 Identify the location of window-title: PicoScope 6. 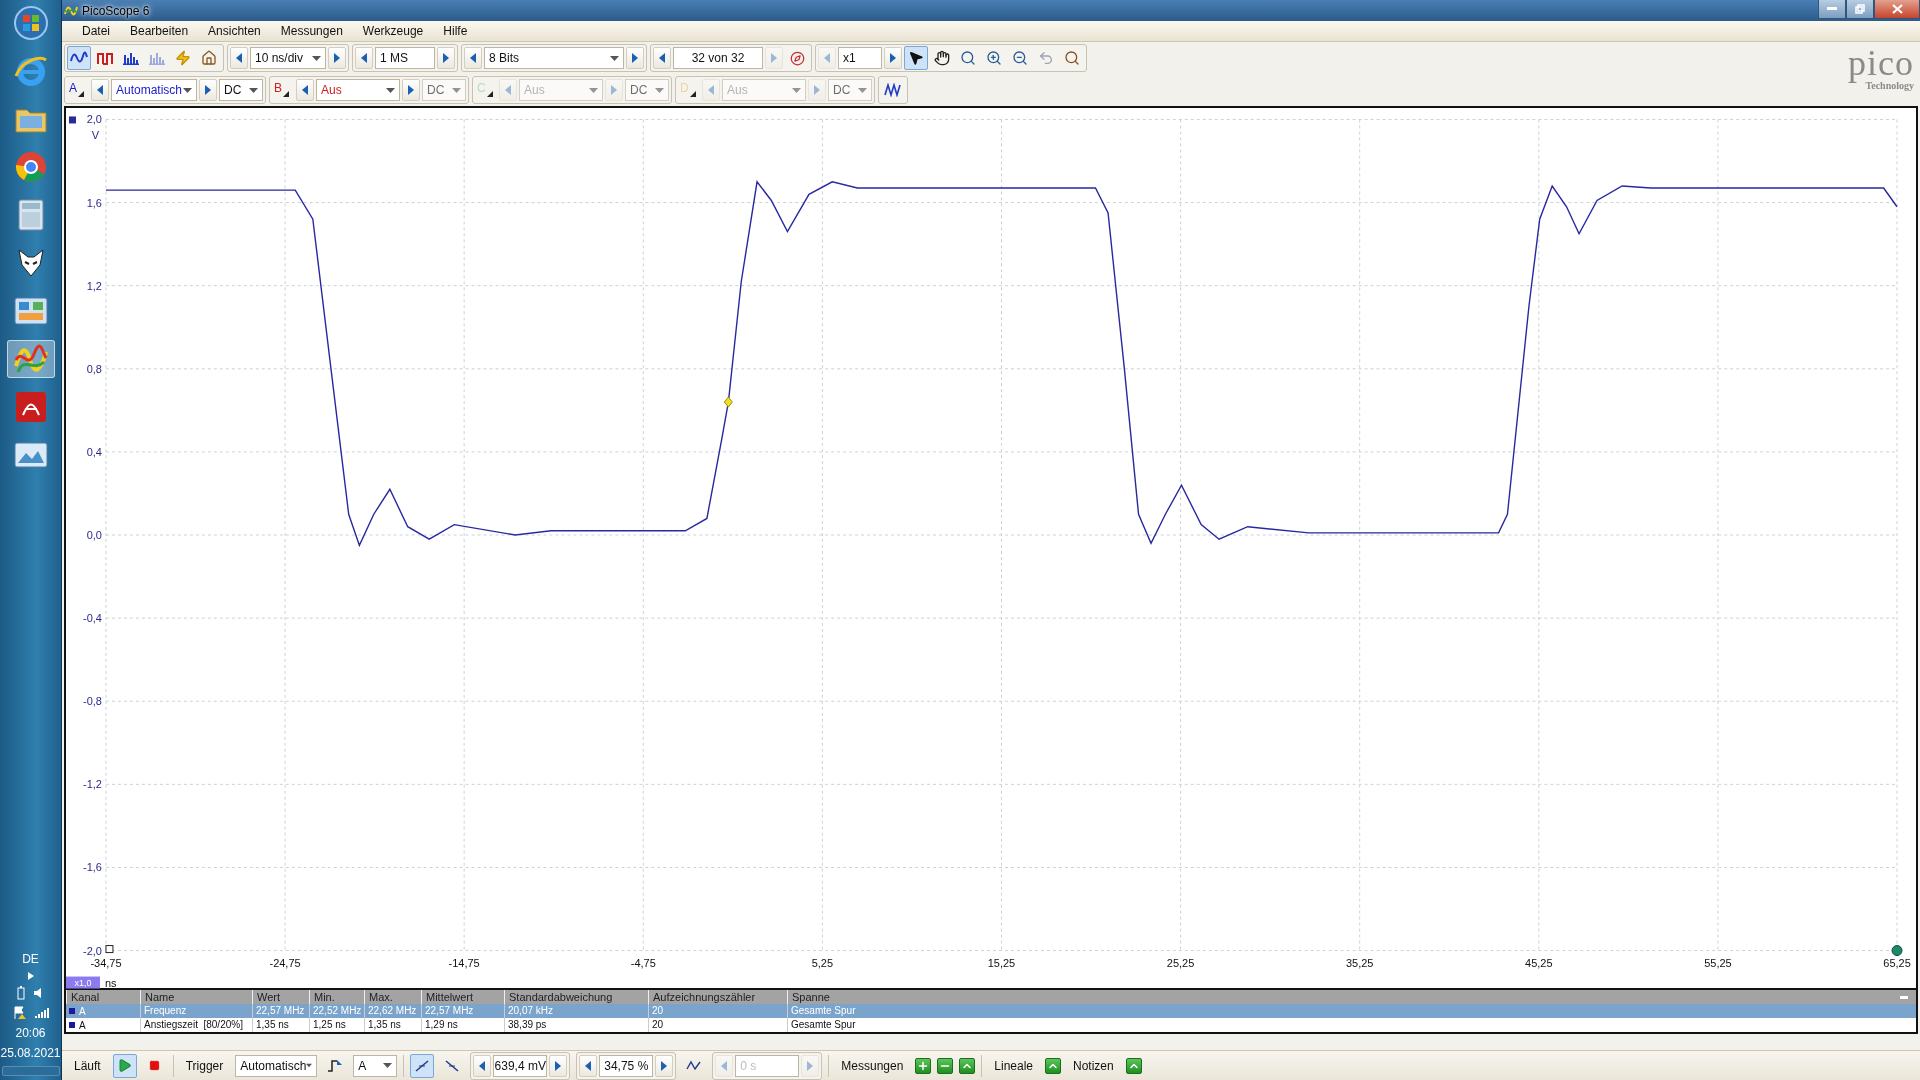
(116, 10).